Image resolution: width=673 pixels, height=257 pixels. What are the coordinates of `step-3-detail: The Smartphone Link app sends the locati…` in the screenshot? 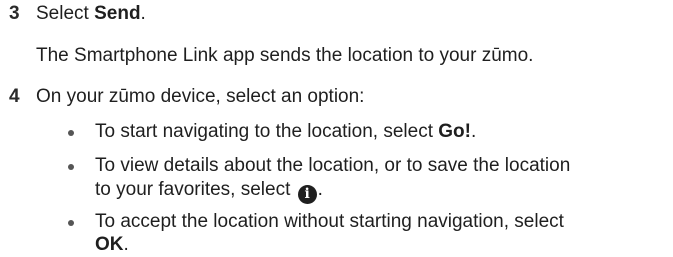 It's located at (285, 55).